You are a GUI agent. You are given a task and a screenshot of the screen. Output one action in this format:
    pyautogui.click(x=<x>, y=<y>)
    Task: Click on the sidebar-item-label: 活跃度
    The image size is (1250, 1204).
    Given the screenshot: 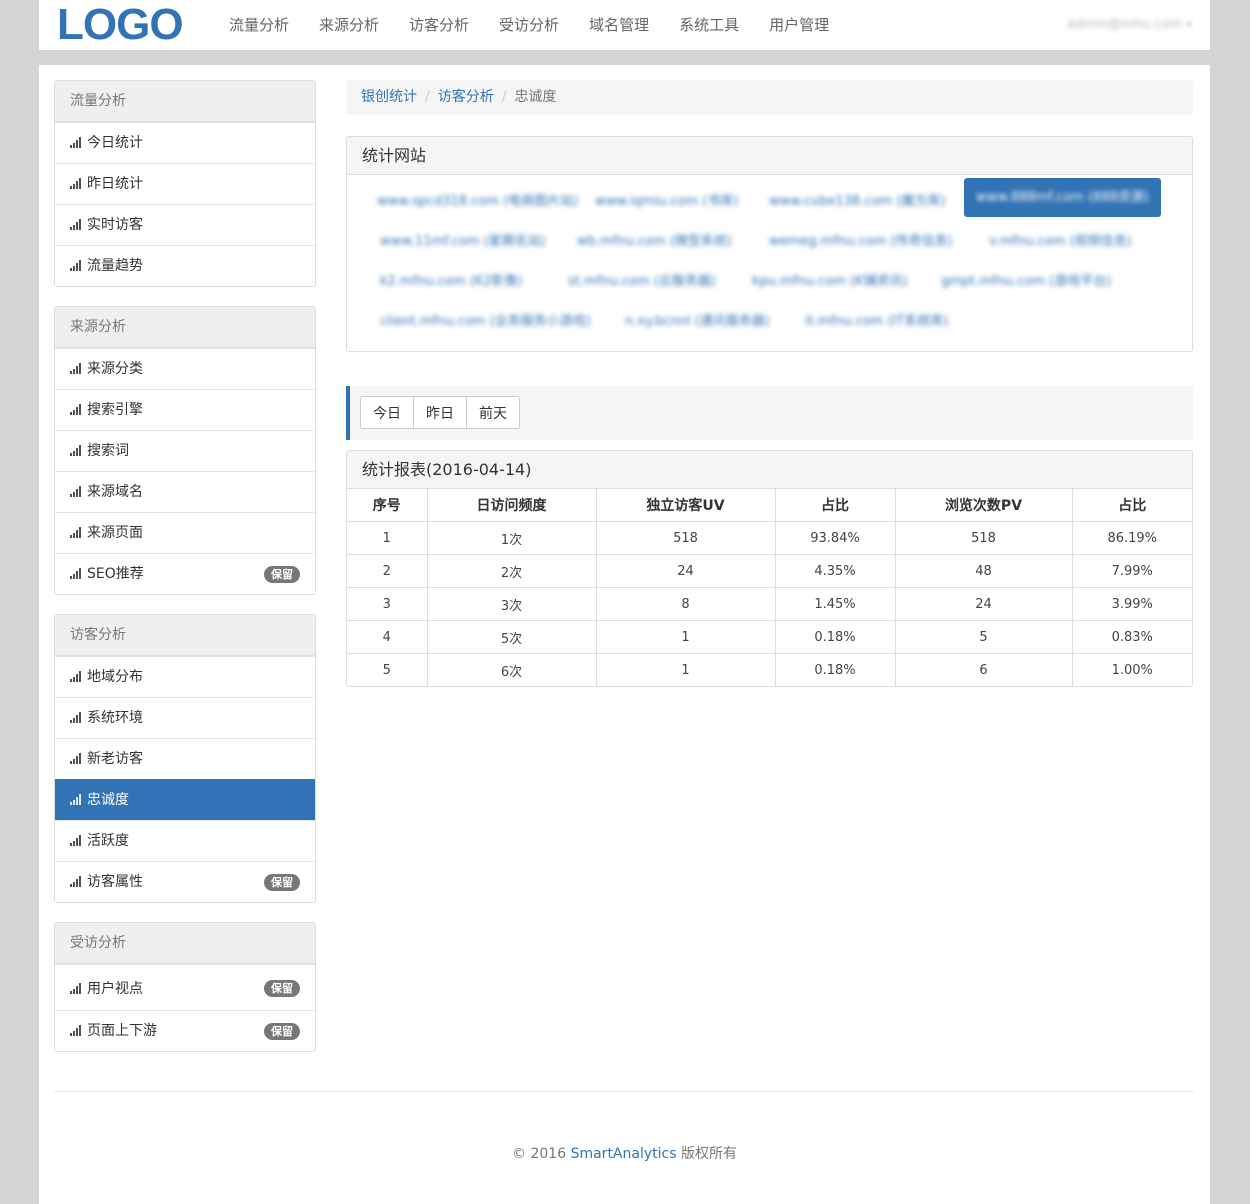 What is the action you would take?
    pyautogui.click(x=108, y=841)
    